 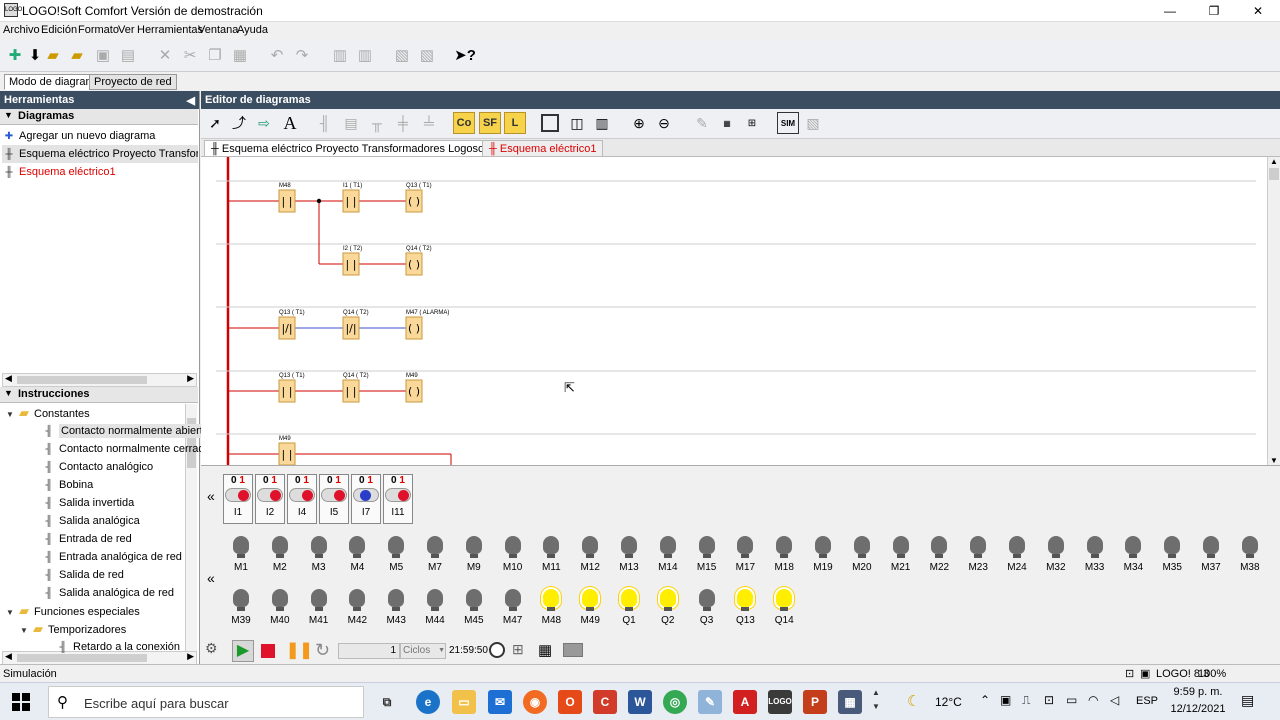 What do you see at coordinates (73, 611) in the screenshot?
I see `tree-item: ▼ ▰ Funciones especiales` at bounding box center [73, 611].